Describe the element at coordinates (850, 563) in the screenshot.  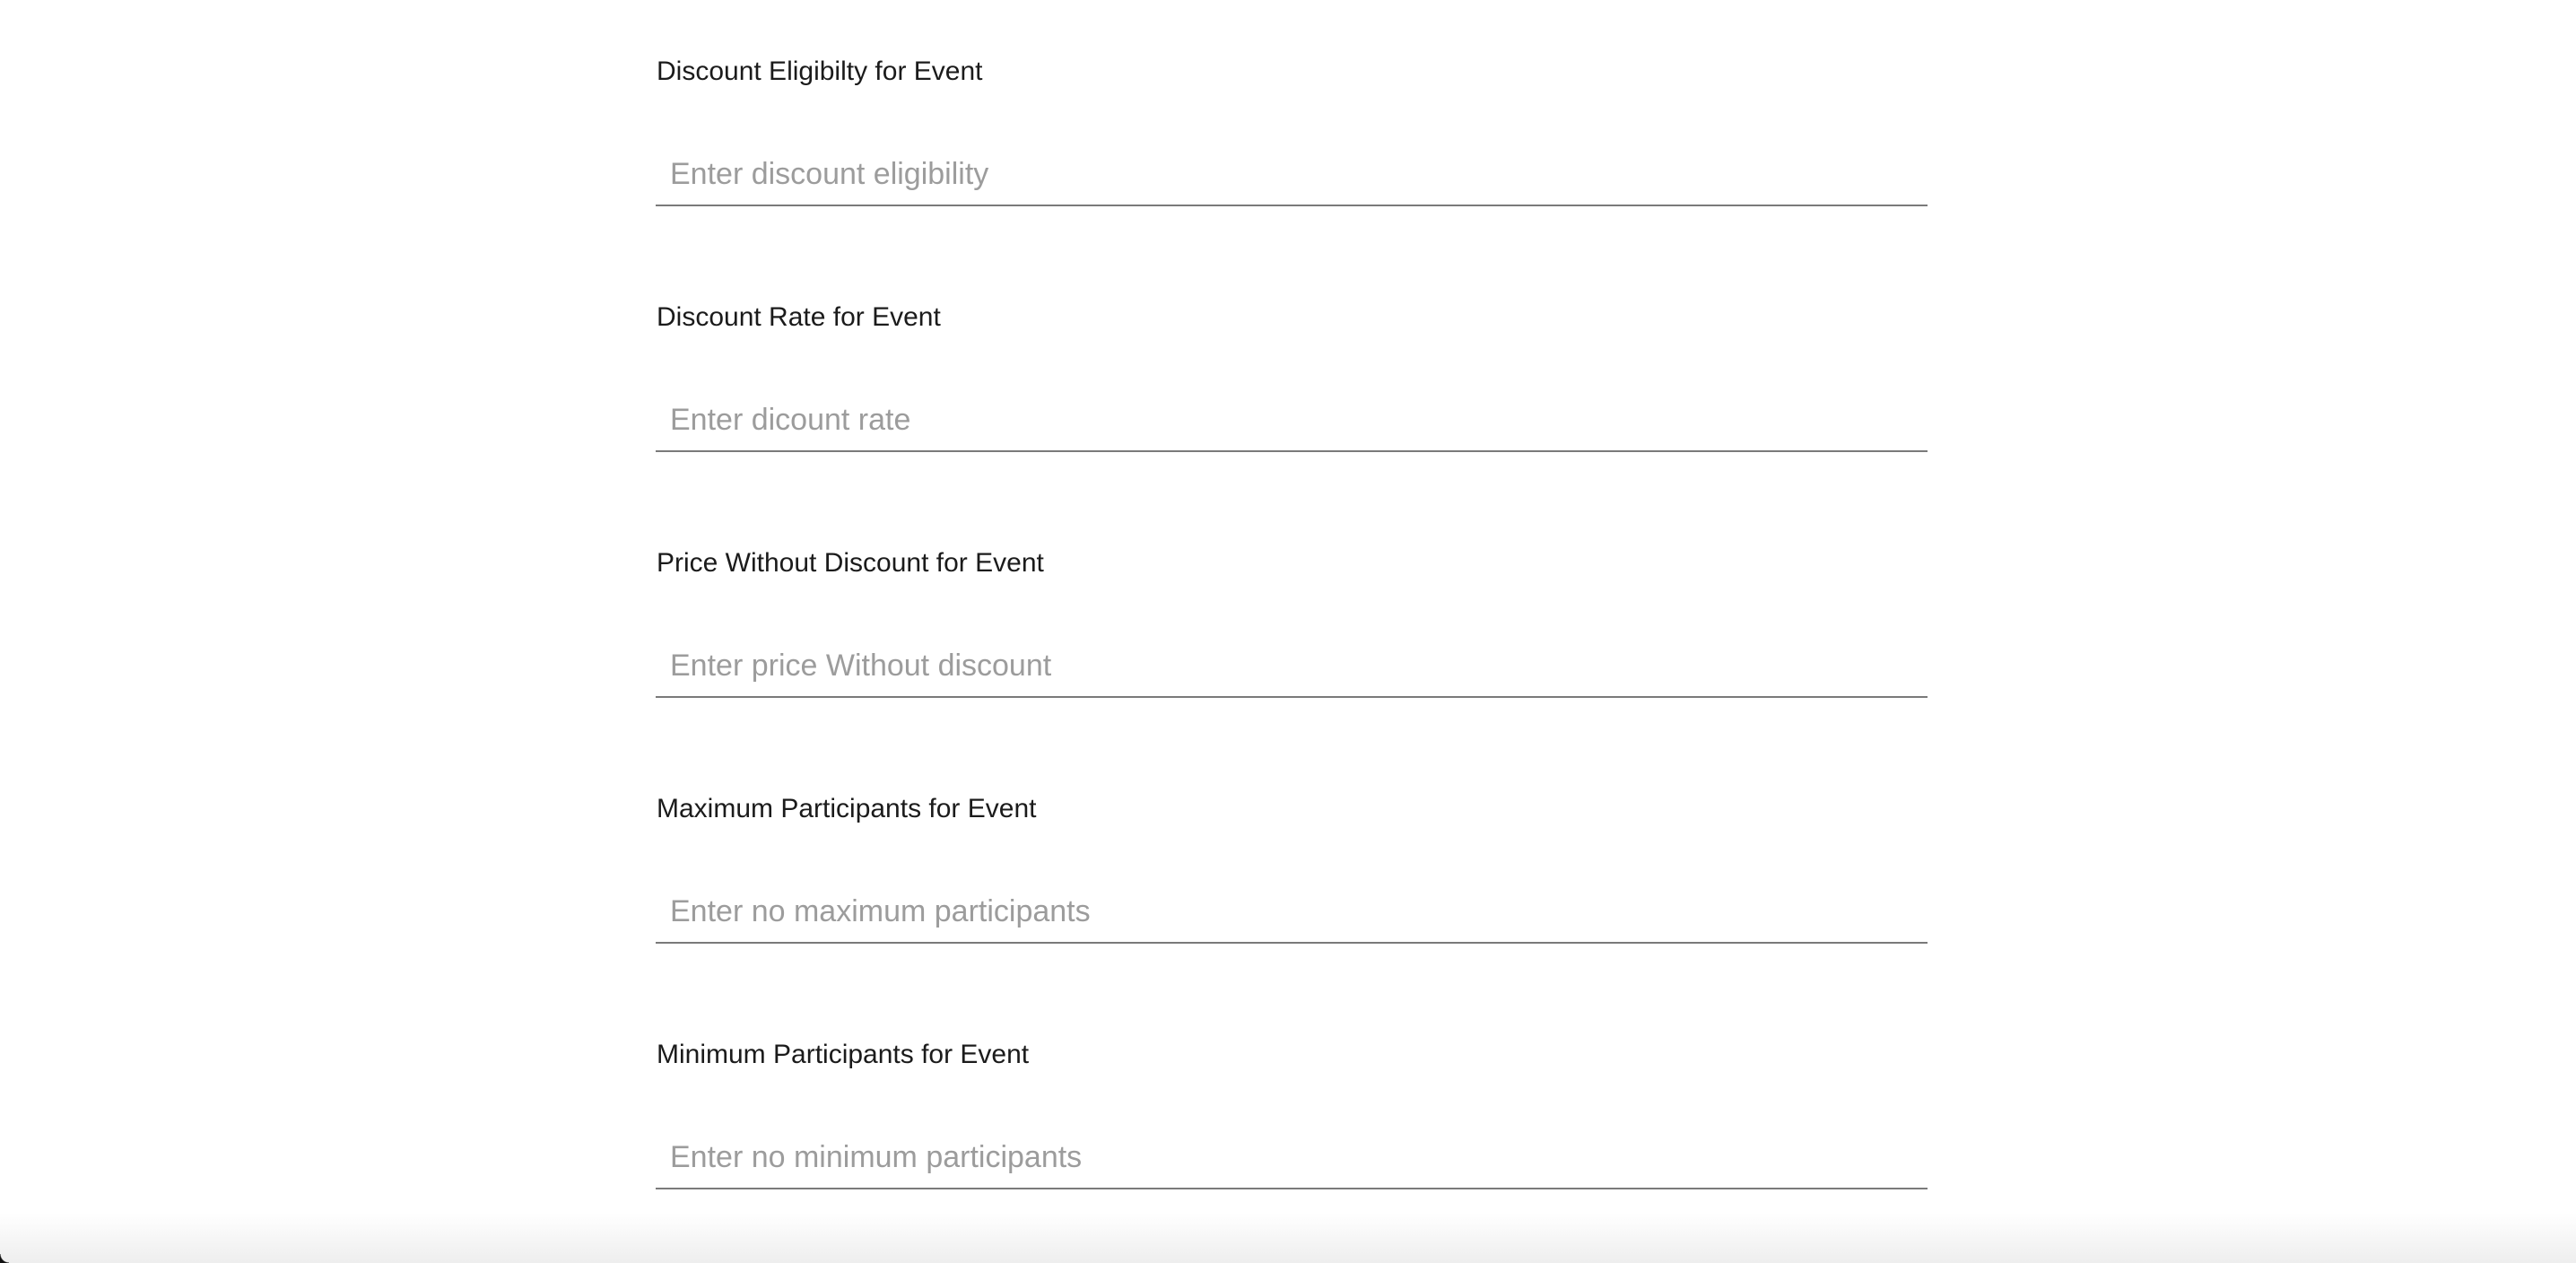
I see `price-without-discount-label: Price Without Discount for Event` at that location.